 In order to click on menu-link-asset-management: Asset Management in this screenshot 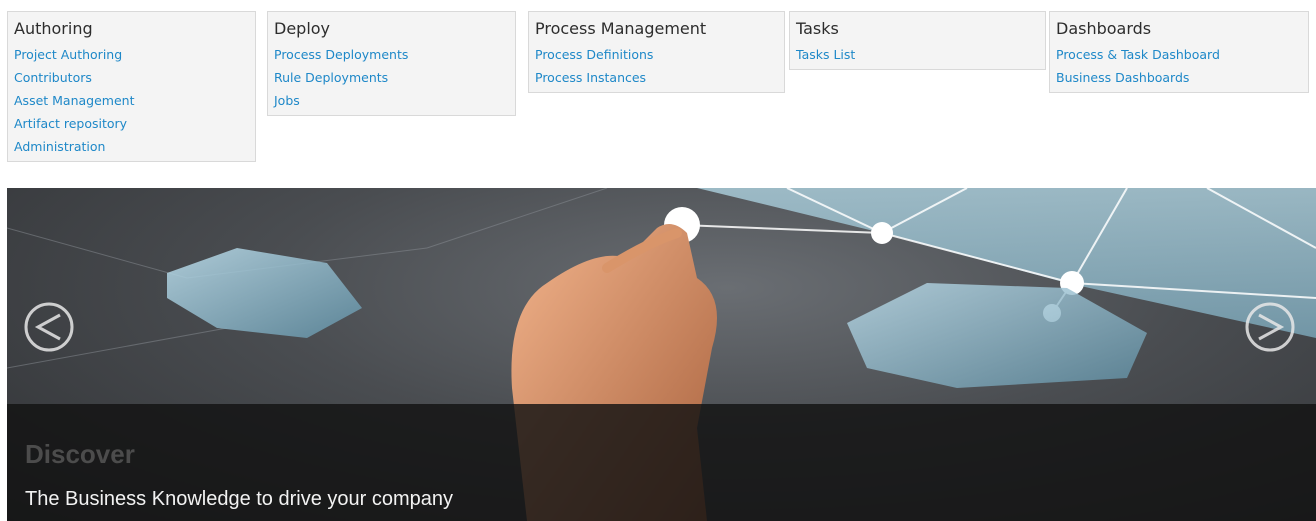, I will do `click(131, 100)`.